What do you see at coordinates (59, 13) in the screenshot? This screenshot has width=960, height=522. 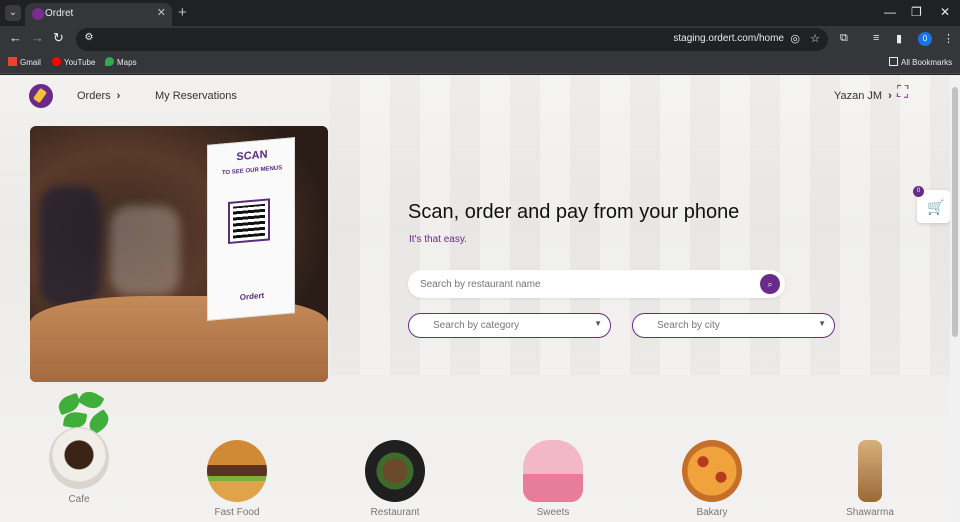 I see `tab-title: Ordret` at bounding box center [59, 13].